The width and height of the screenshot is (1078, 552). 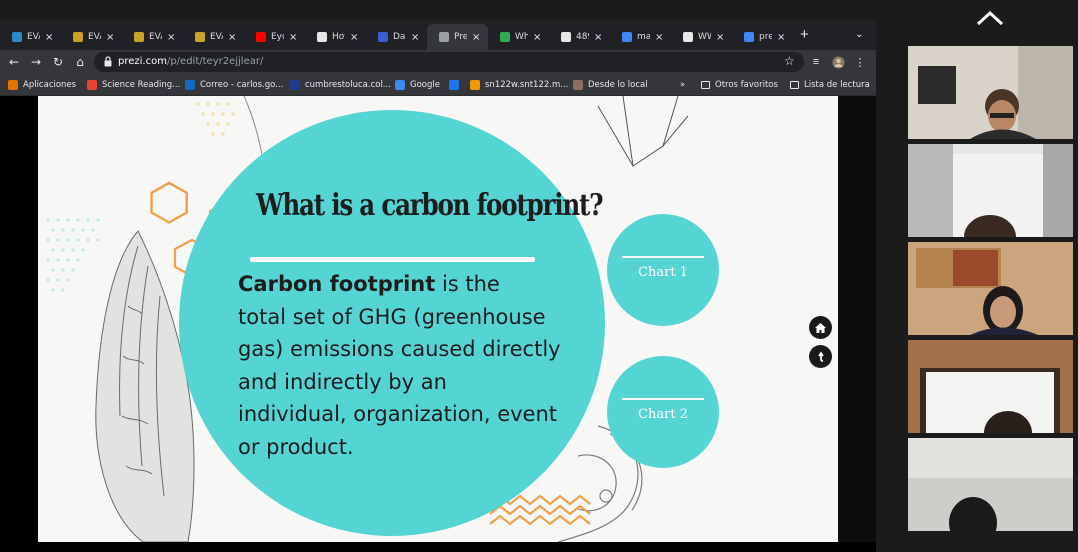 I want to click on body-line-1: Carbon footprint is the, so click(x=415, y=284).